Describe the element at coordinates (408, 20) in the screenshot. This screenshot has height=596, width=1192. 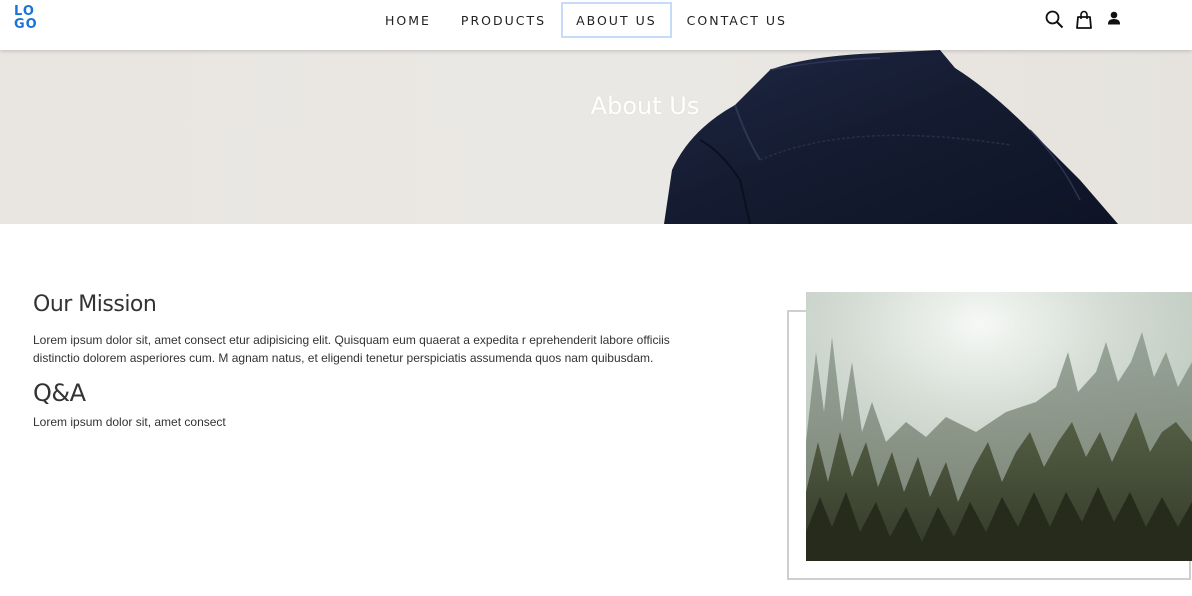
I see `nav-home: HOME` at that location.